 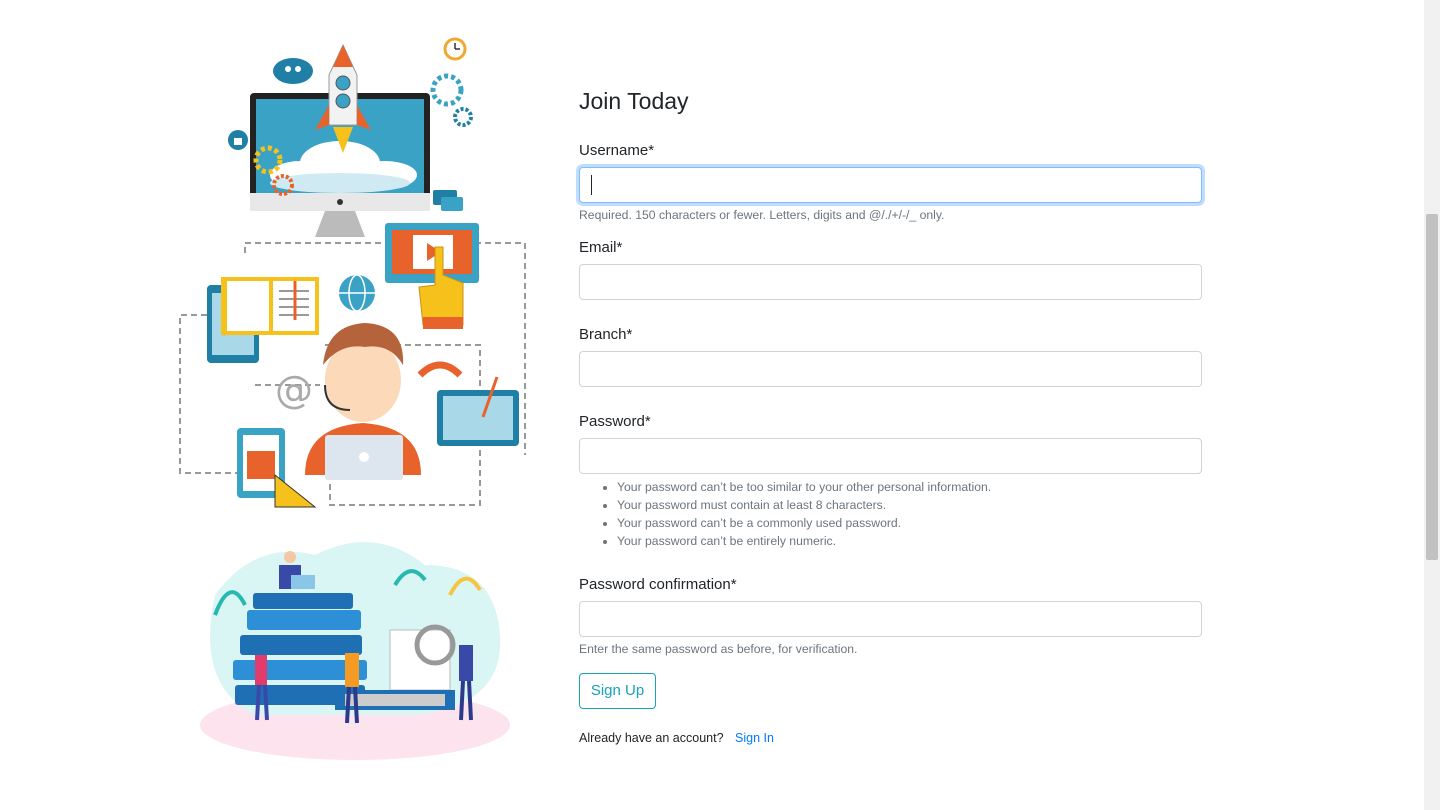 I want to click on sign-in-link: Sign In, so click(x=754, y=738).